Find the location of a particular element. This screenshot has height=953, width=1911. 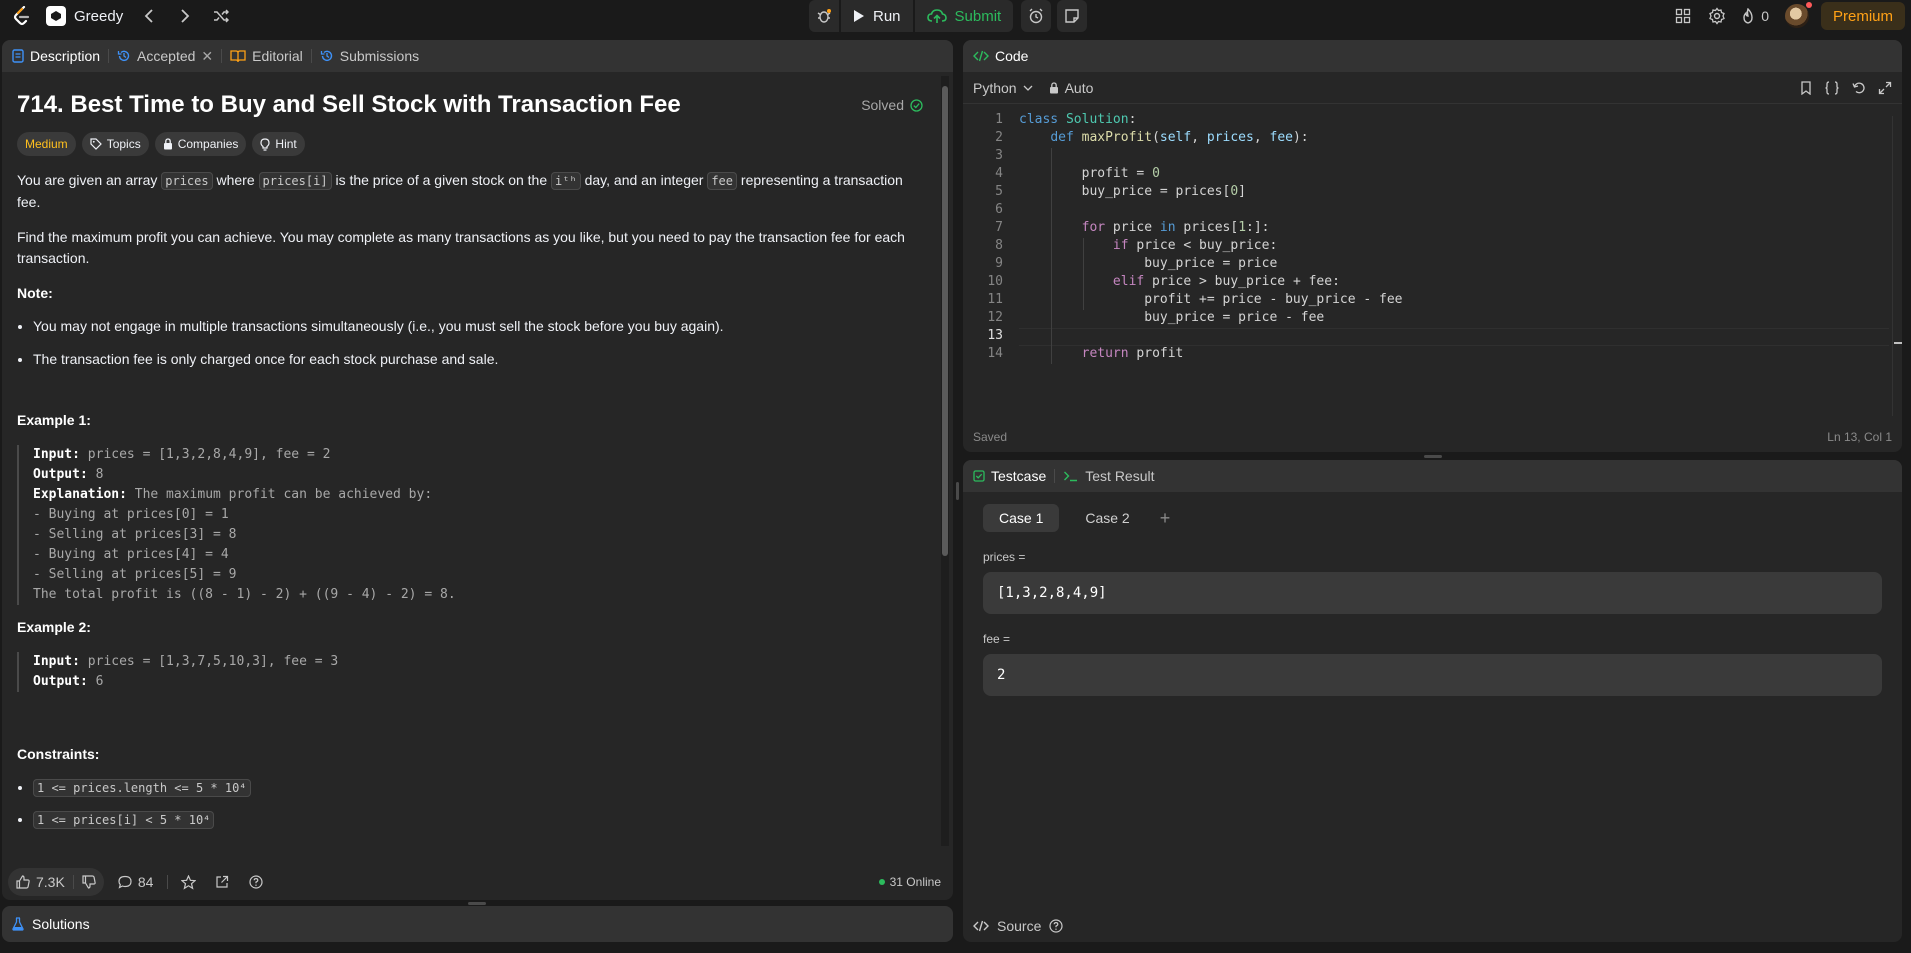

fee-input: 2 is located at coordinates (1432, 675).